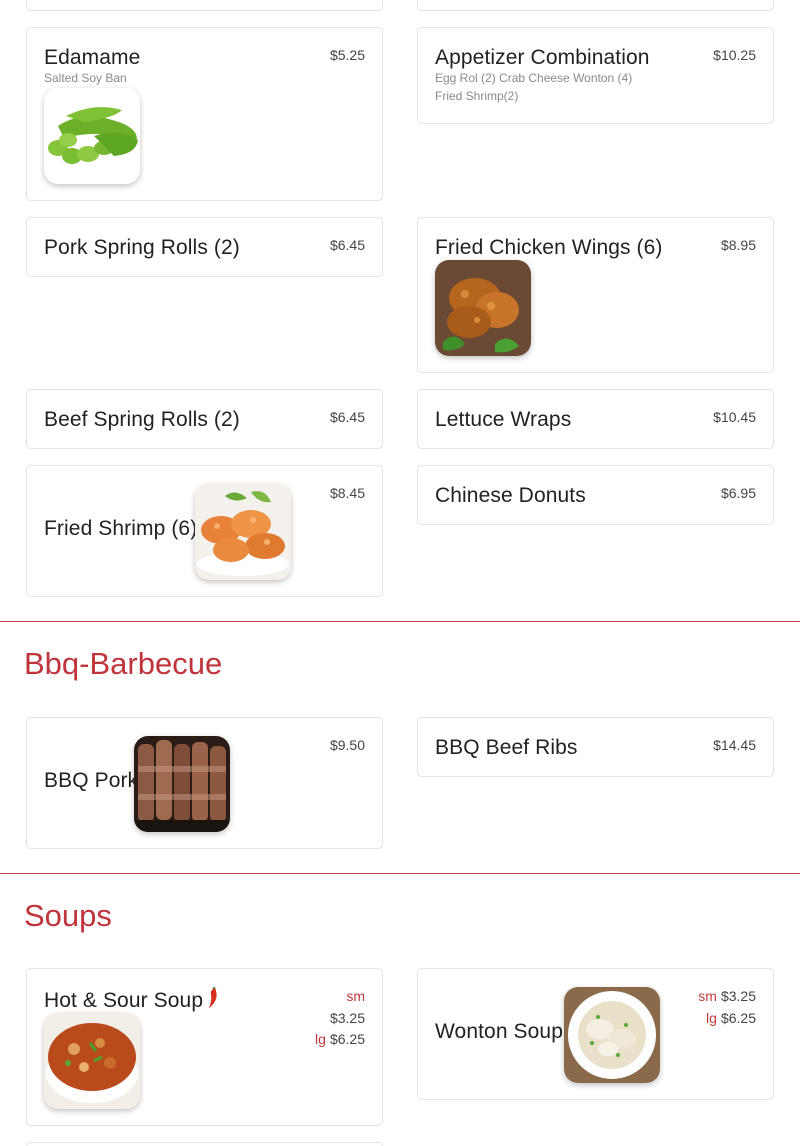 The height and width of the screenshot is (1146, 800). Describe the element at coordinates (124, 1000) in the screenshot. I see `item-name-text: Hot & Sour Soup` at that location.